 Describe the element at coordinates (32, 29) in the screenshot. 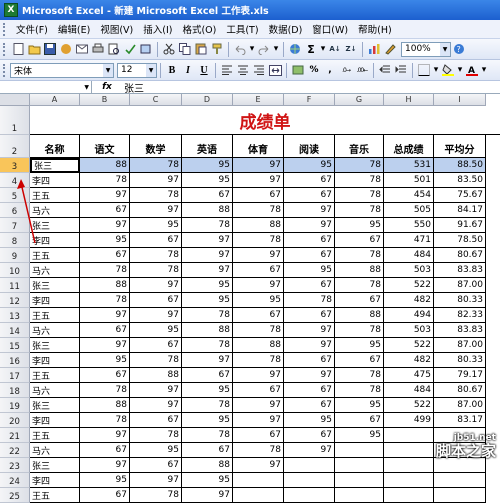

I see `menu-file: 文件(F)` at that location.